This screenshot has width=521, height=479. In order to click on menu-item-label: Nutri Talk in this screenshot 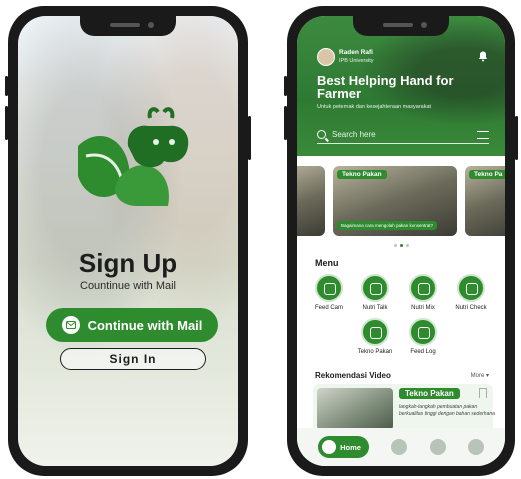, I will do `click(375, 308)`.